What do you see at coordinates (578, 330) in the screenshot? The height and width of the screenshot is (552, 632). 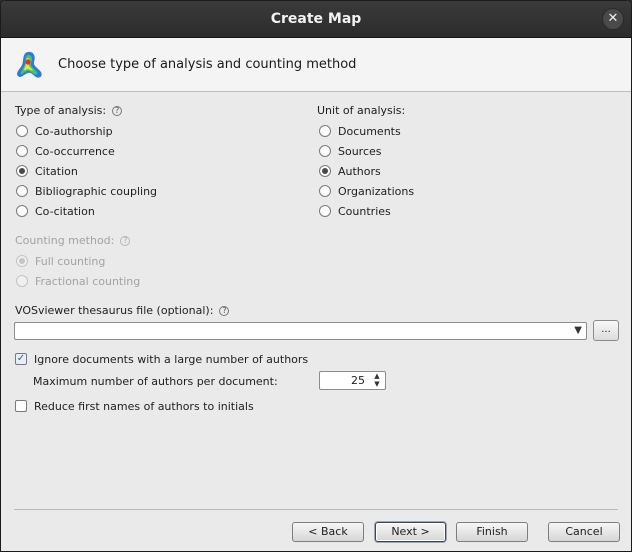 I see `chevron-down-icon: ▼` at bounding box center [578, 330].